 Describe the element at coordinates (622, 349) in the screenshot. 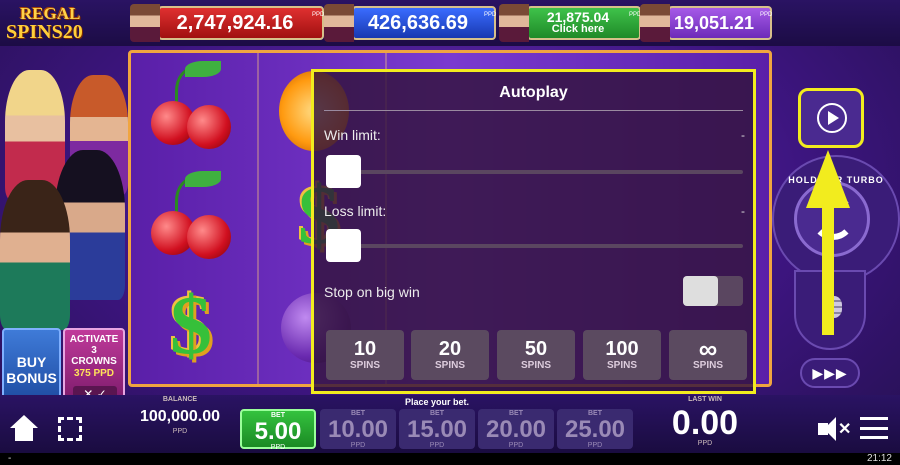

I see `spin-count: 100` at that location.